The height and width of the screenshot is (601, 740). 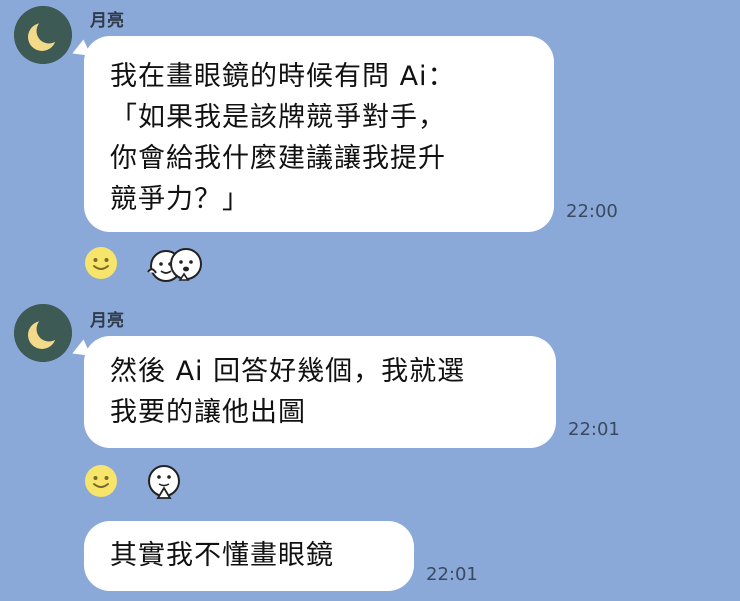 What do you see at coordinates (164, 482) in the screenshot?
I see `hands-clasped-character-sticker-icon` at bounding box center [164, 482].